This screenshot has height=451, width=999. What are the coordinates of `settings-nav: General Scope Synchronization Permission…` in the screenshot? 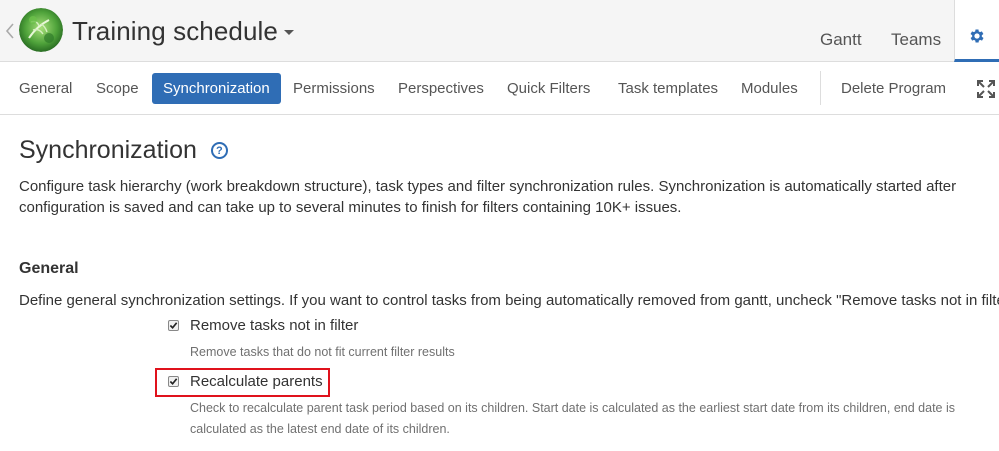 It's located at (499, 88).